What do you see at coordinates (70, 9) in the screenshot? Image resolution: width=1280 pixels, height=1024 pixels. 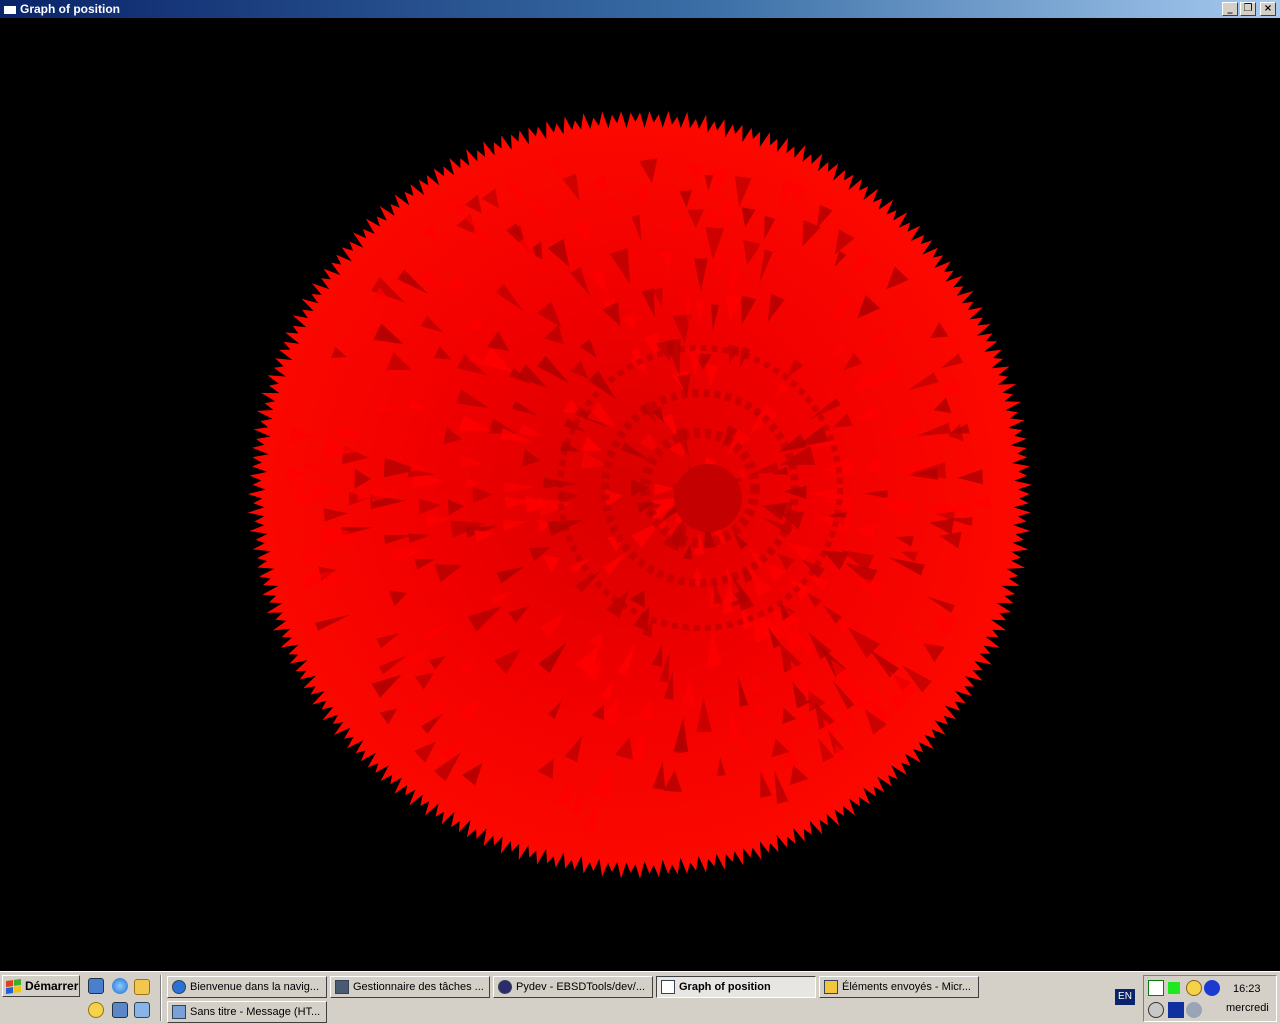 I see `window-title: Graph of position` at bounding box center [70, 9].